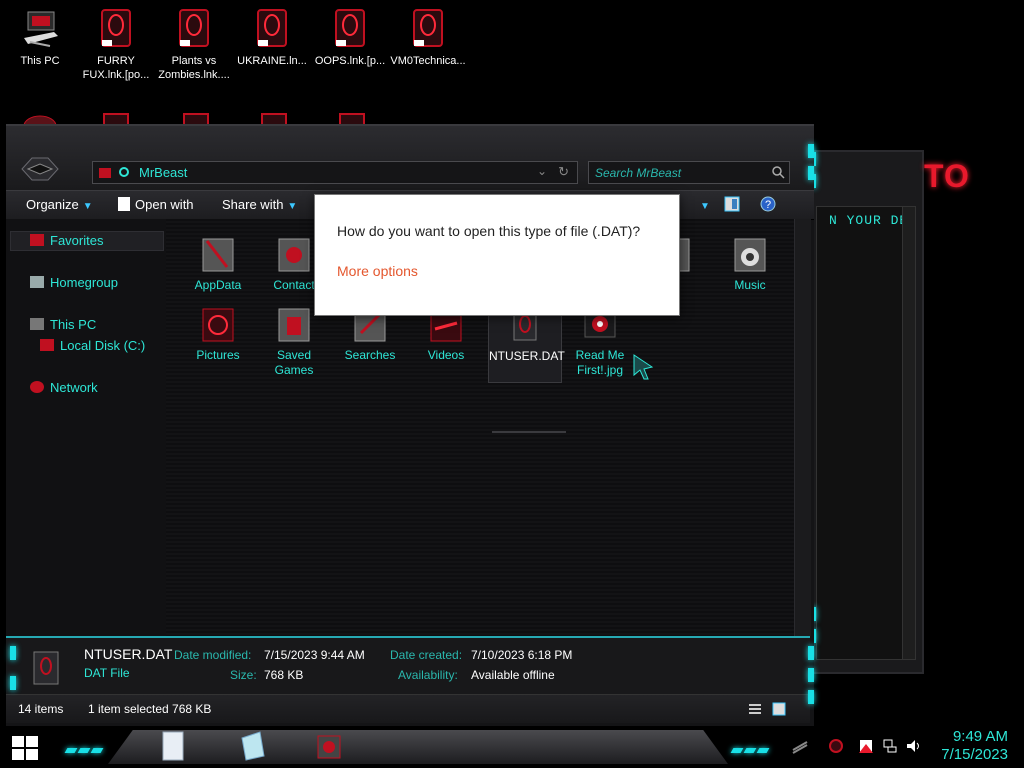 The width and height of the screenshot is (1024, 768). Describe the element at coordinates (37, 387) in the screenshot. I see `network-icon` at that location.